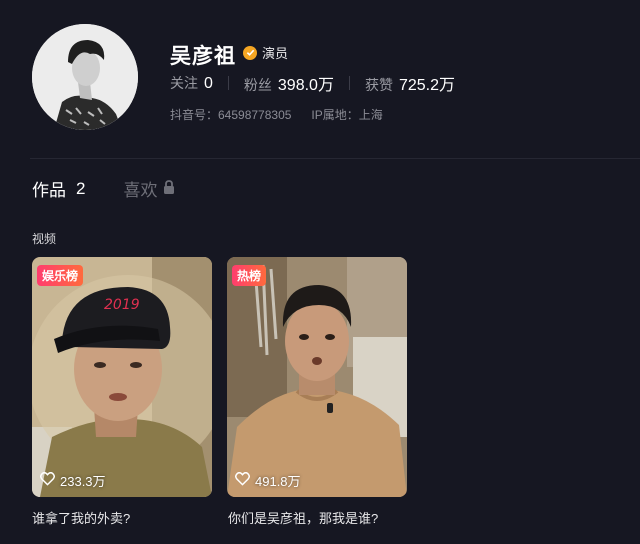 The image size is (640, 544). I want to click on like-value: 491.8万, so click(278, 481).